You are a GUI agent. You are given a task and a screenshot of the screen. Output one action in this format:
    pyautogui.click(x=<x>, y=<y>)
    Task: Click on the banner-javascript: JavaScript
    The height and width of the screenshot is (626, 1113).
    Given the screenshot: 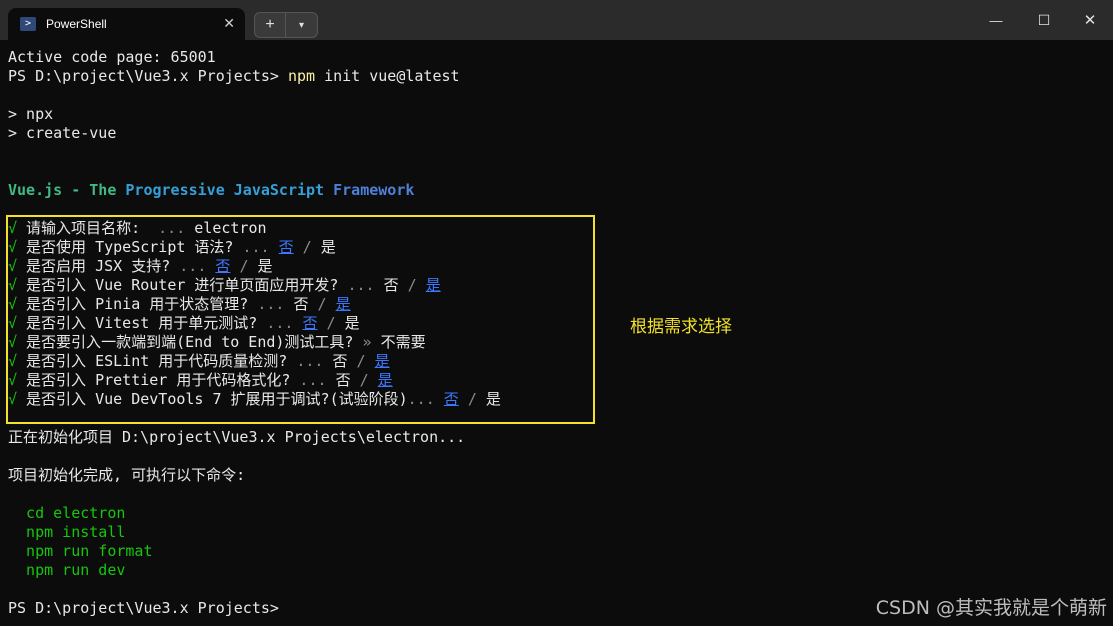 What is the action you would take?
    pyautogui.click(x=279, y=190)
    